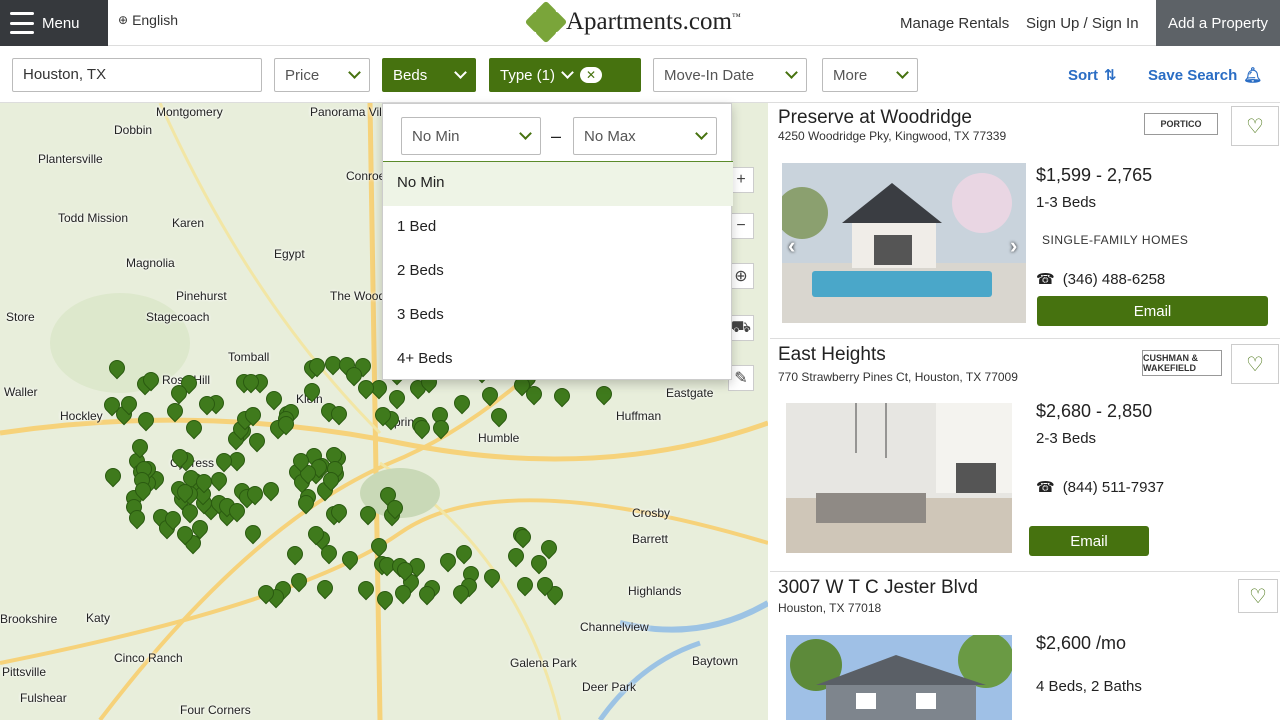 The width and height of the screenshot is (1280, 720). What do you see at coordinates (878, 588) in the screenshot?
I see `listing-title: 3007 W T C Jester Blvd` at bounding box center [878, 588].